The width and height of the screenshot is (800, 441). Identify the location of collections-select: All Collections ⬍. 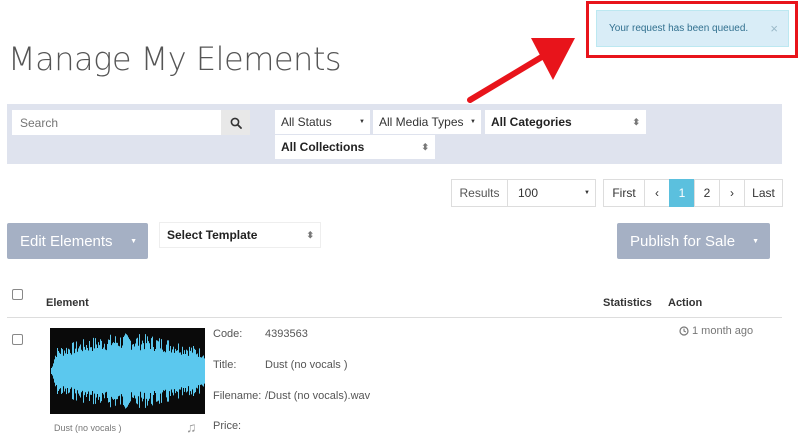
(355, 147).